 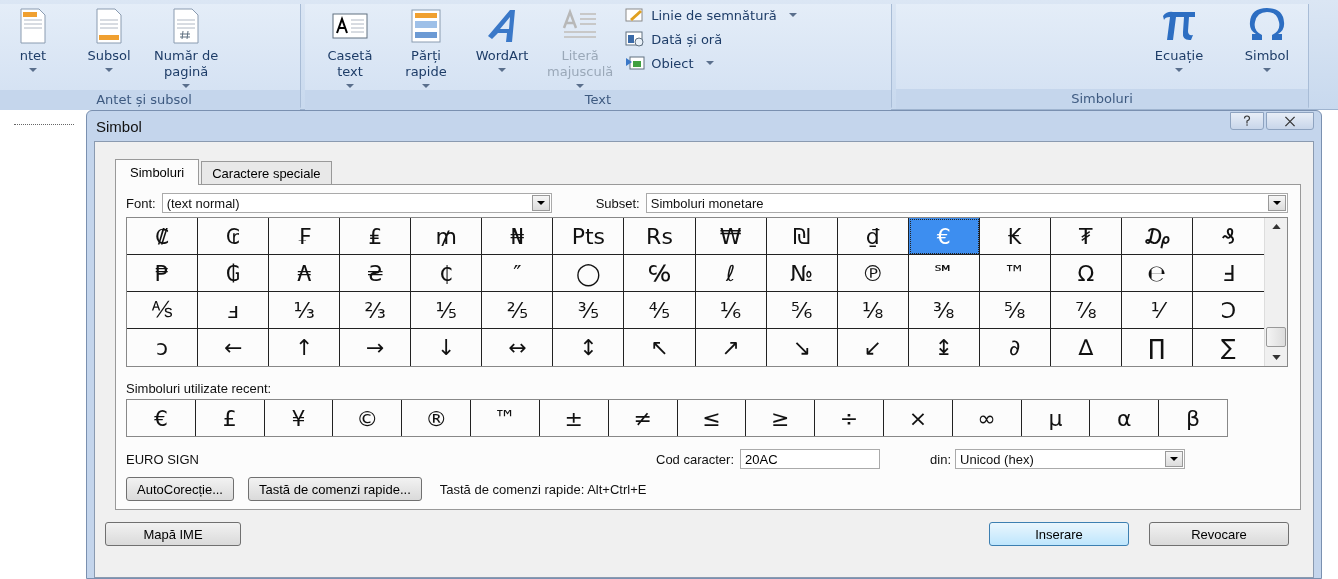 What do you see at coordinates (234, 310) in the screenshot?
I see `symbol-cell: ⅎ` at bounding box center [234, 310].